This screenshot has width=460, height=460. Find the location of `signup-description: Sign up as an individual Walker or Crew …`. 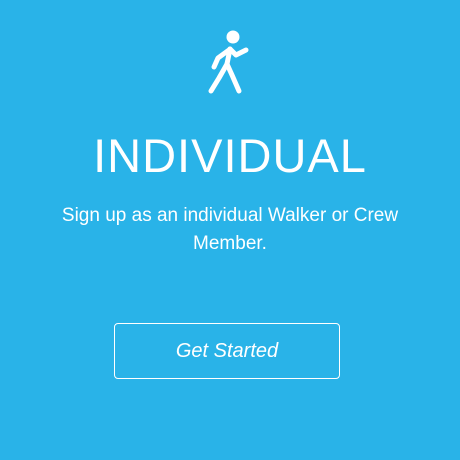

signup-description: Sign up as an individual Walker or Crew … is located at coordinates (230, 229).